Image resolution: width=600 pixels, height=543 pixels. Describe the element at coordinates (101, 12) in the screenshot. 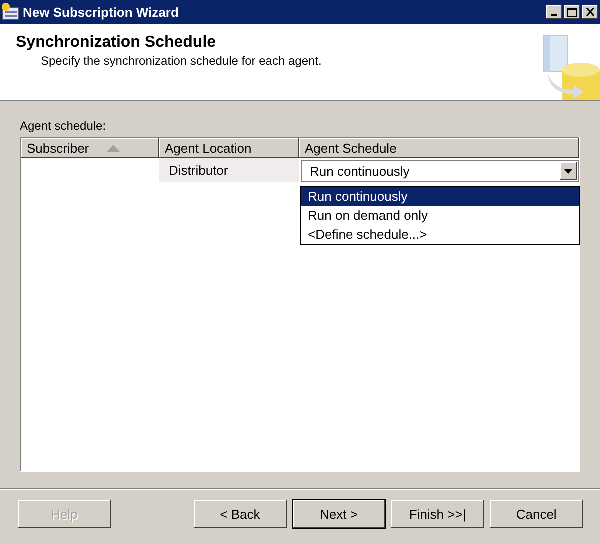

I see `window-title: New Subscription Wizard` at that location.